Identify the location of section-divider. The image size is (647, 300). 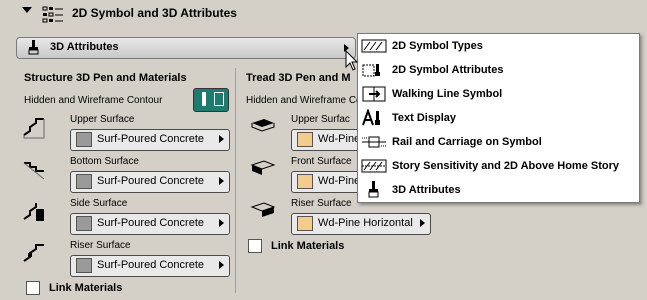
(235, 180).